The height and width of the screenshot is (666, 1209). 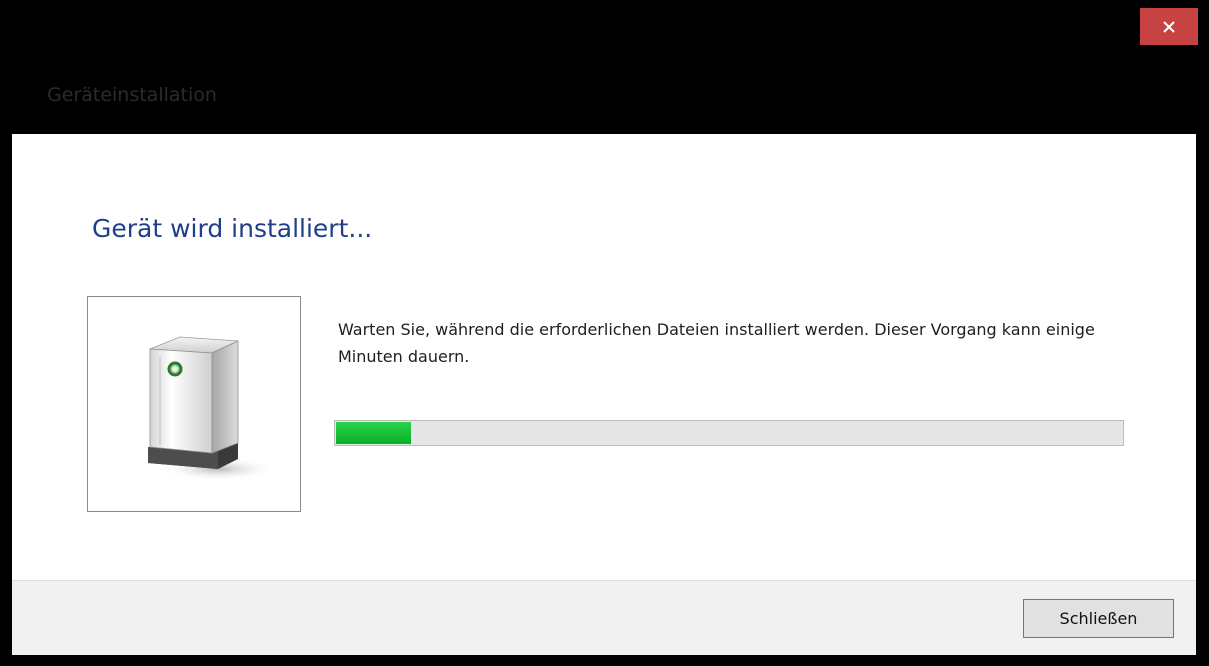 I want to click on window-close-button, so click(x=1169, y=26).